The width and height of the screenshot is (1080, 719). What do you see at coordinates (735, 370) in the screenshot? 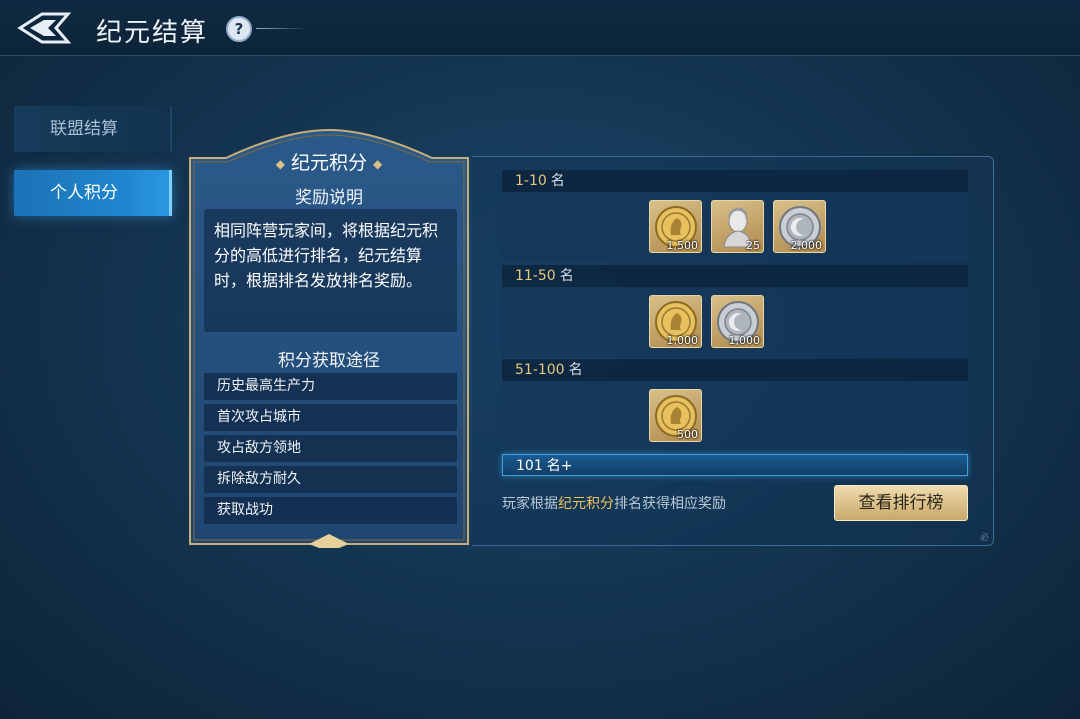
I see `rank-tier-header: 51-100 名` at bounding box center [735, 370].